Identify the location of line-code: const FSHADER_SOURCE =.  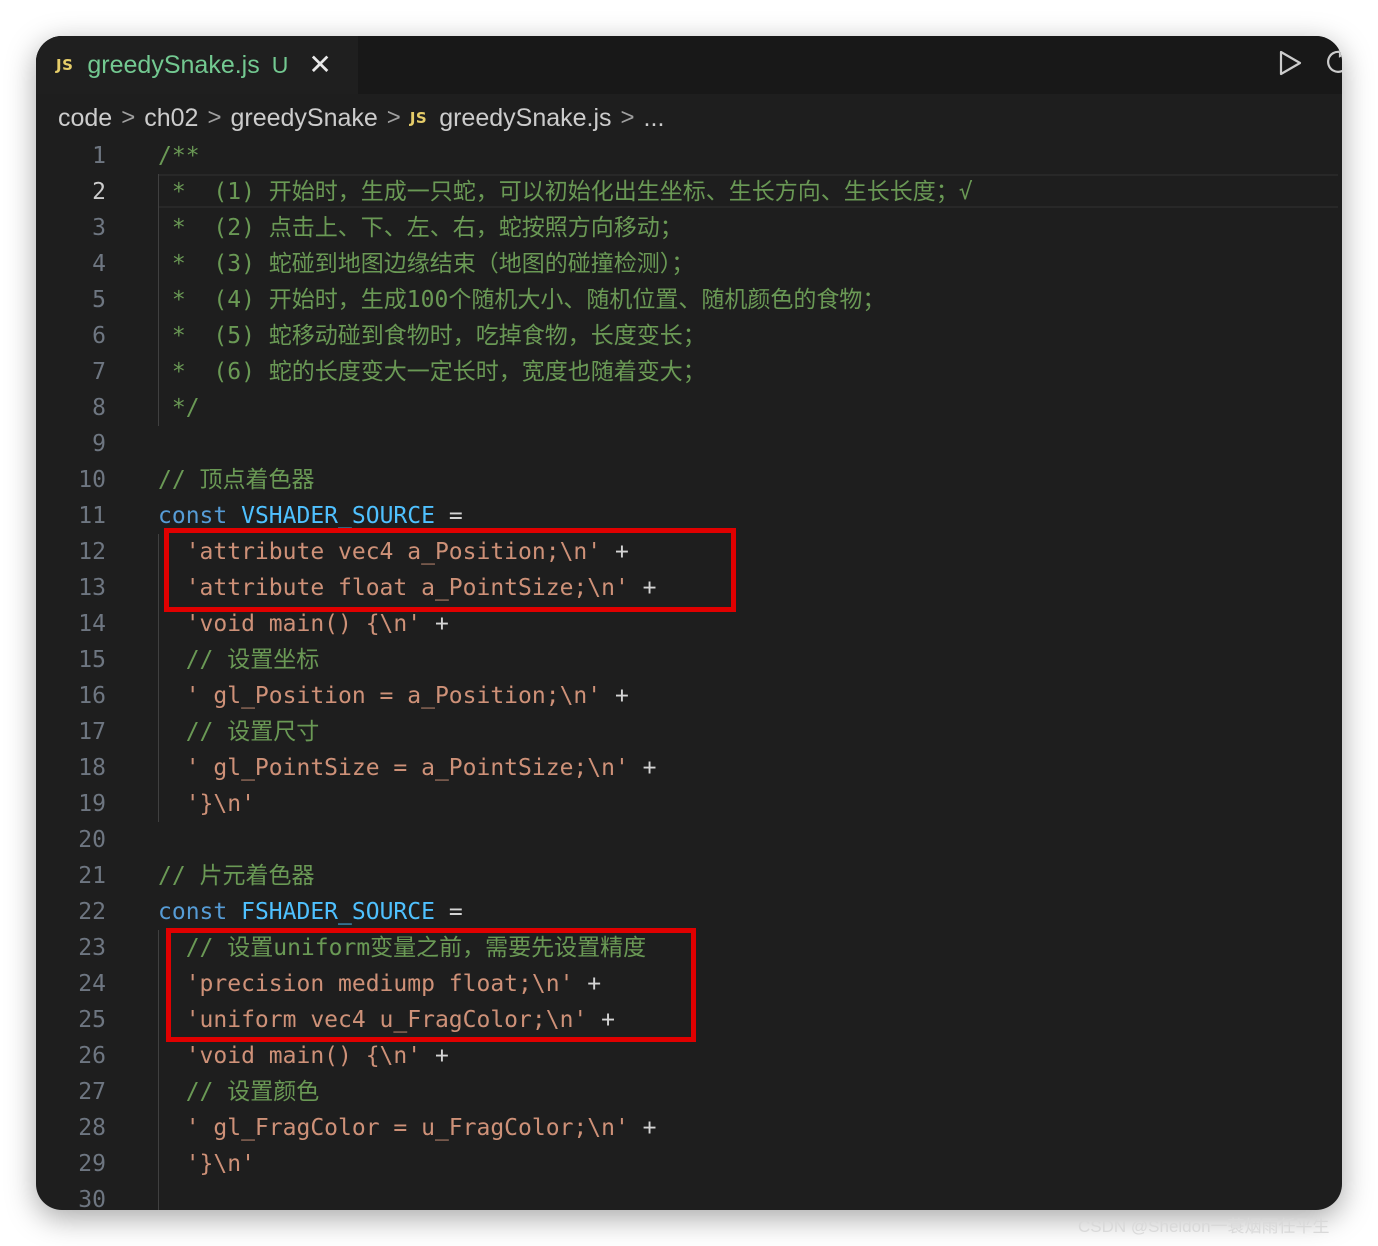
(310, 912).